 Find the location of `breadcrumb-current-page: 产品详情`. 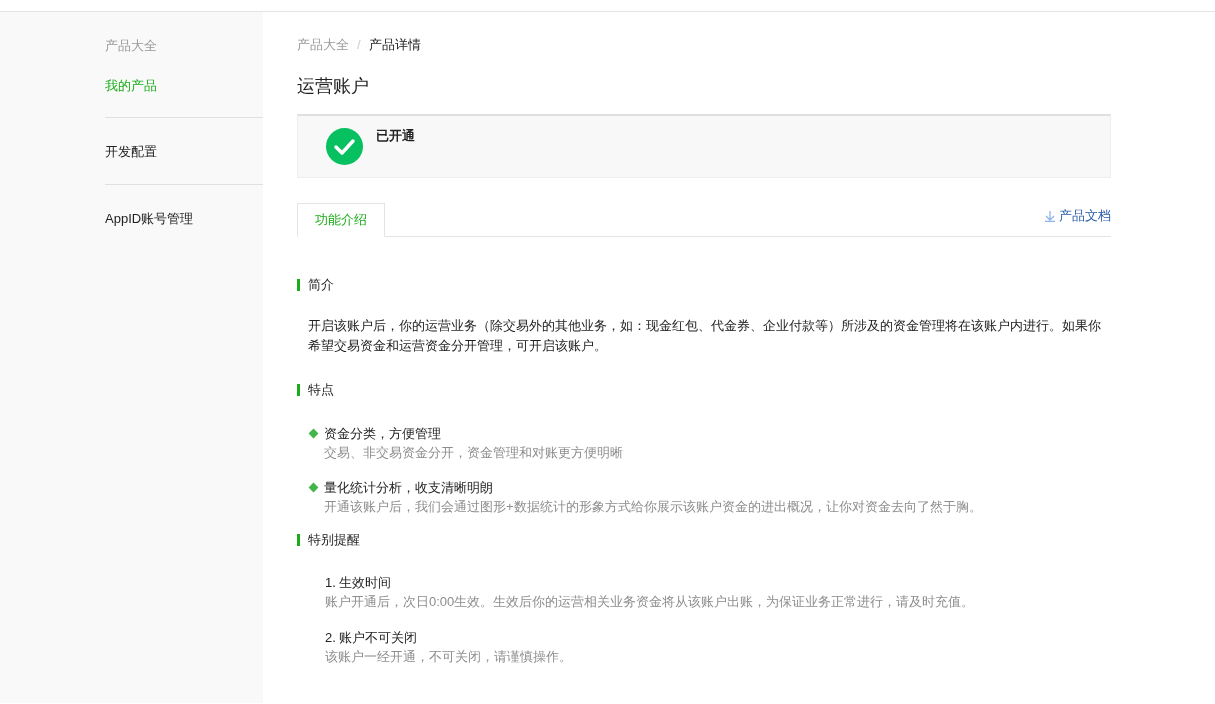

breadcrumb-current-page: 产品详情 is located at coordinates (394, 45).